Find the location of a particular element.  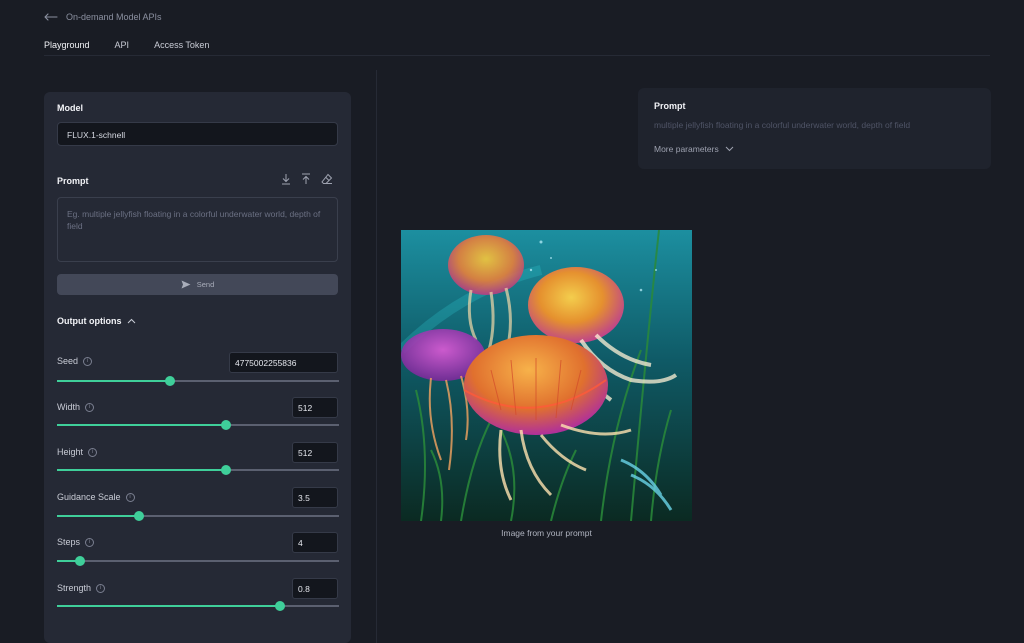

steps-slider is located at coordinates (198, 561).